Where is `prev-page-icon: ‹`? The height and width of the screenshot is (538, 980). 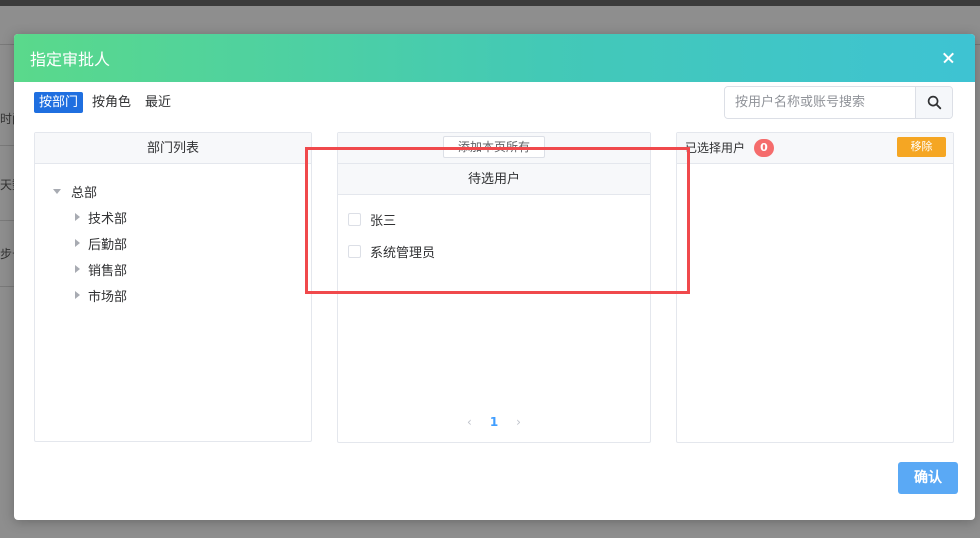 prev-page-icon: ‹ is located at coordinates (469, 422).